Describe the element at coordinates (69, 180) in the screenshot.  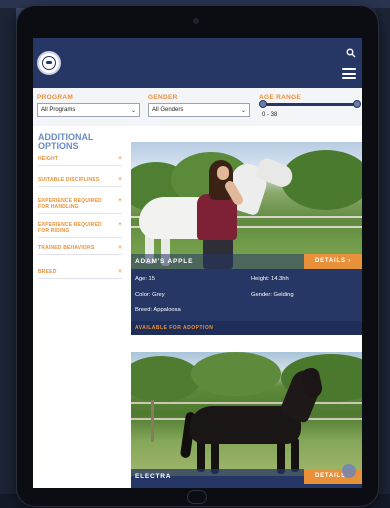
I see `sidebar-item-label: SUITABLE DISCIPLINES` at that location.